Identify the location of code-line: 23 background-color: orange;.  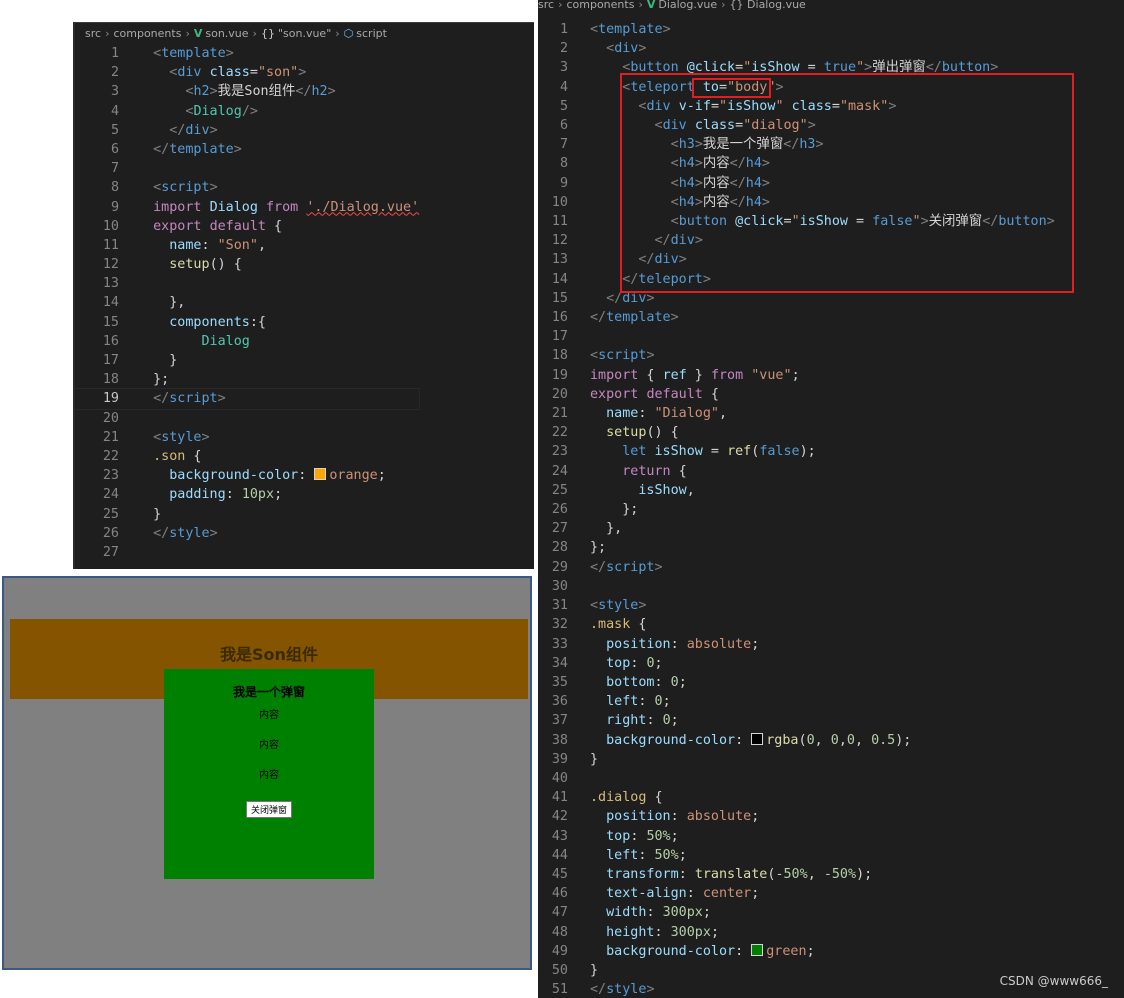
(247, 475).